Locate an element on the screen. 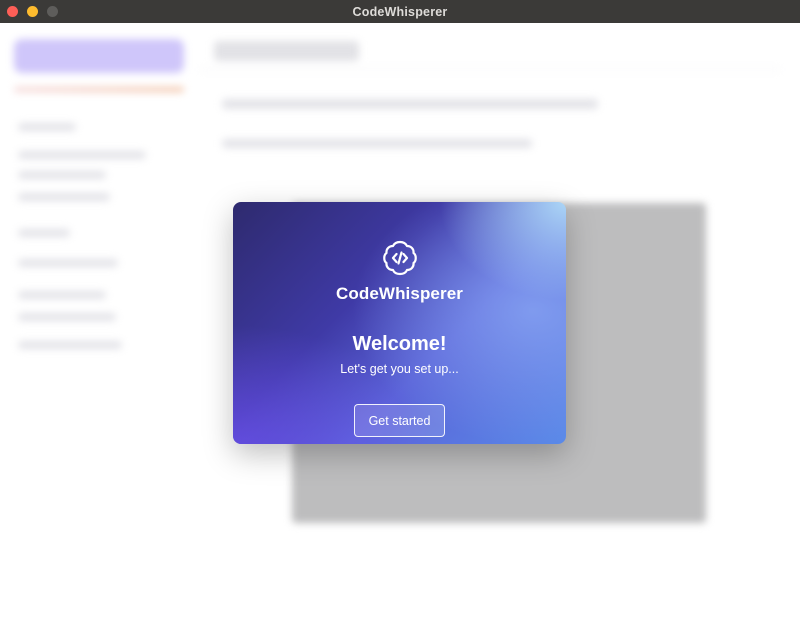 The width and height of the screenshot is (800, 624). get-started-button: Get started is located at coordinates (399, 420).